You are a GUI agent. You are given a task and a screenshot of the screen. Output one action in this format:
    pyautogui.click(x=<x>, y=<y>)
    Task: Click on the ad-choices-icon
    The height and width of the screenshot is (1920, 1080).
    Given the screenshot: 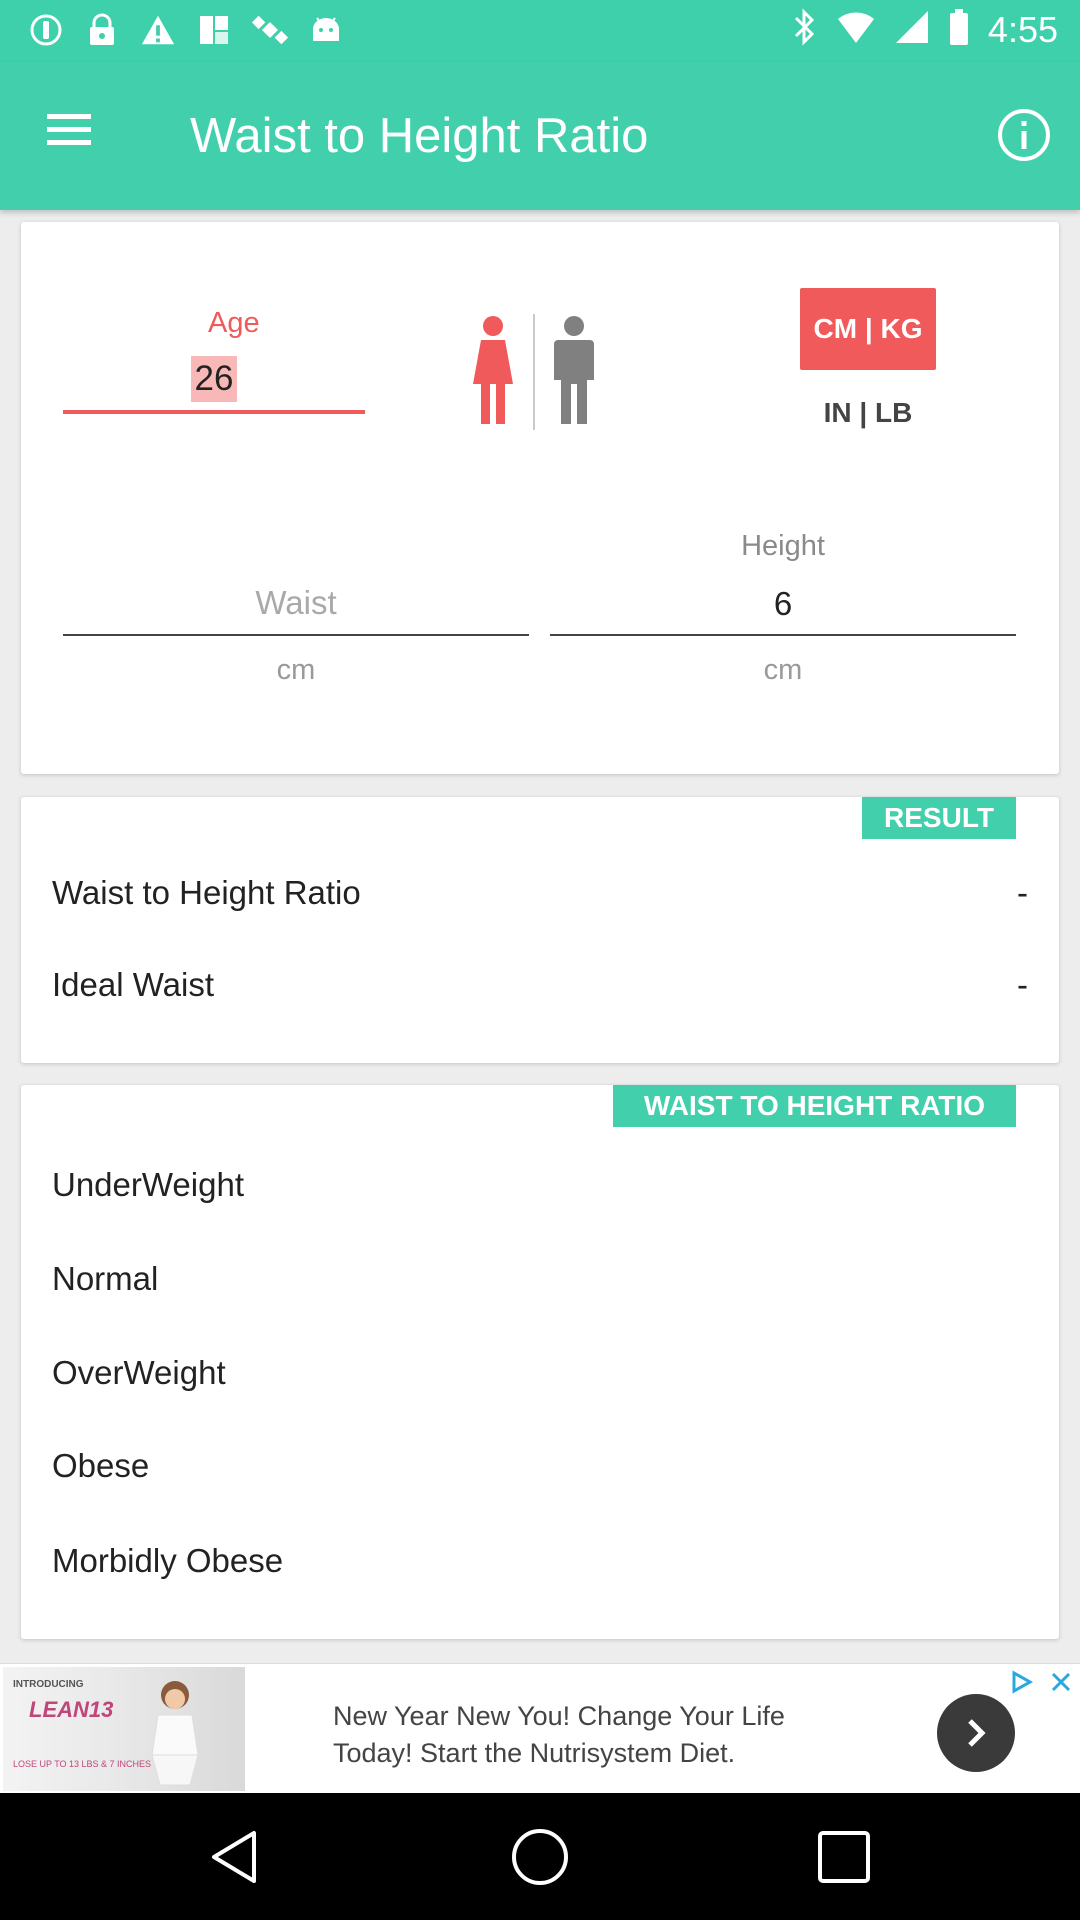 What is the action you would take?
    pyautogui.click(x=1023, y=1682)
    